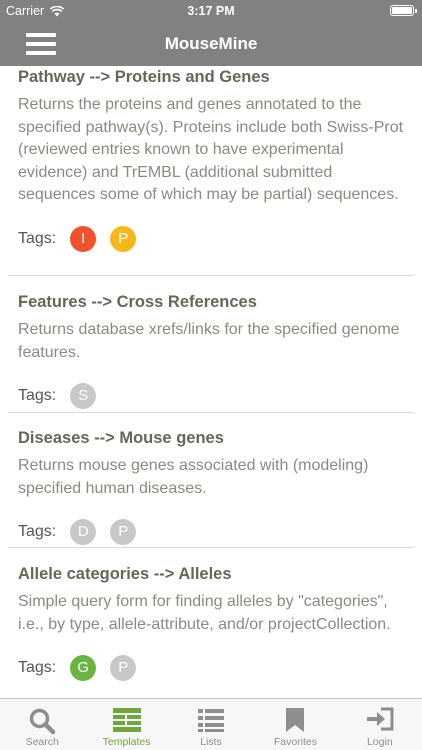 The image size is (422, 750). I want to click on search-icon, so click(42, 721).